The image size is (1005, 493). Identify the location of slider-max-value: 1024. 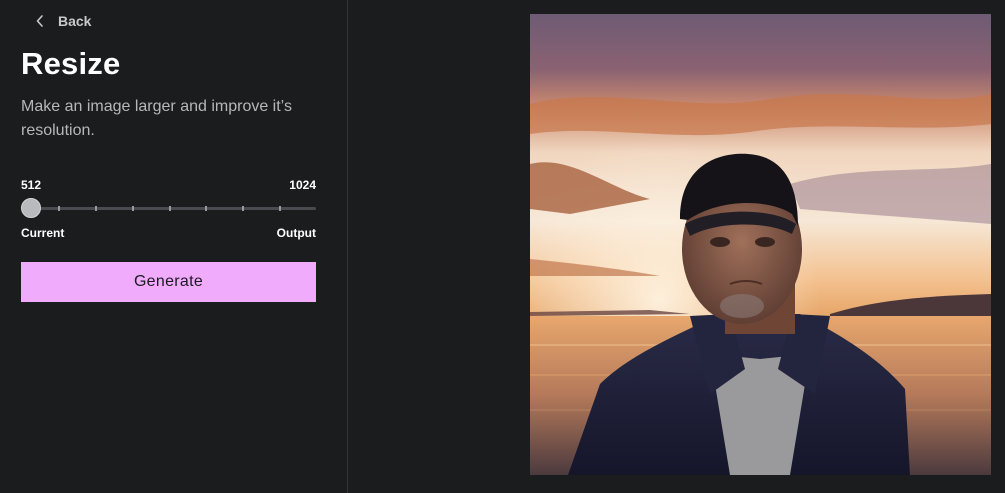
(302, 185).